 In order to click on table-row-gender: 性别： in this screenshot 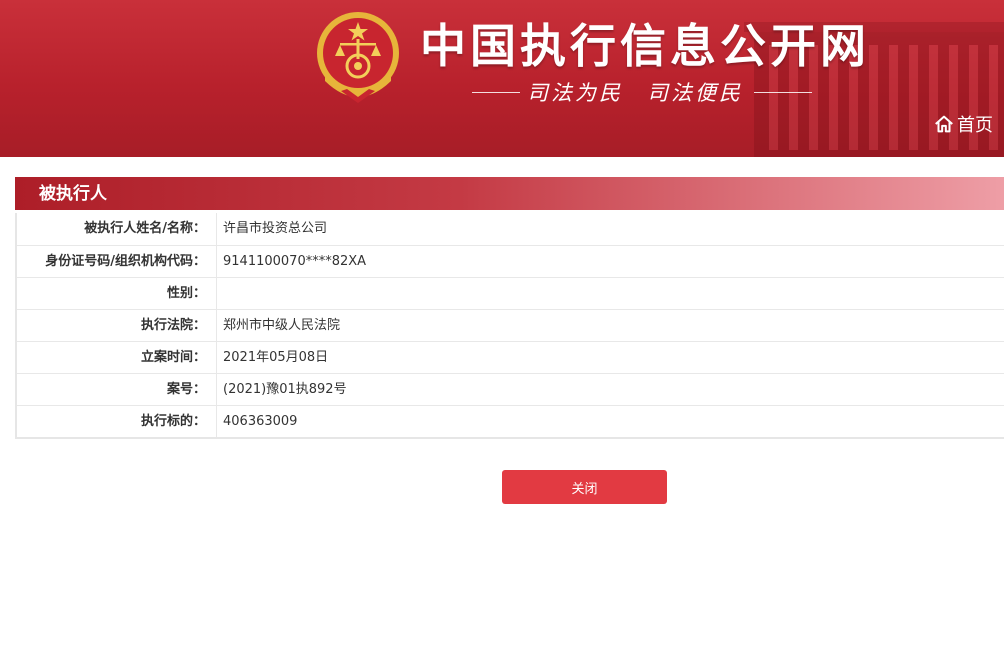, I will do `click(510, 293)`.